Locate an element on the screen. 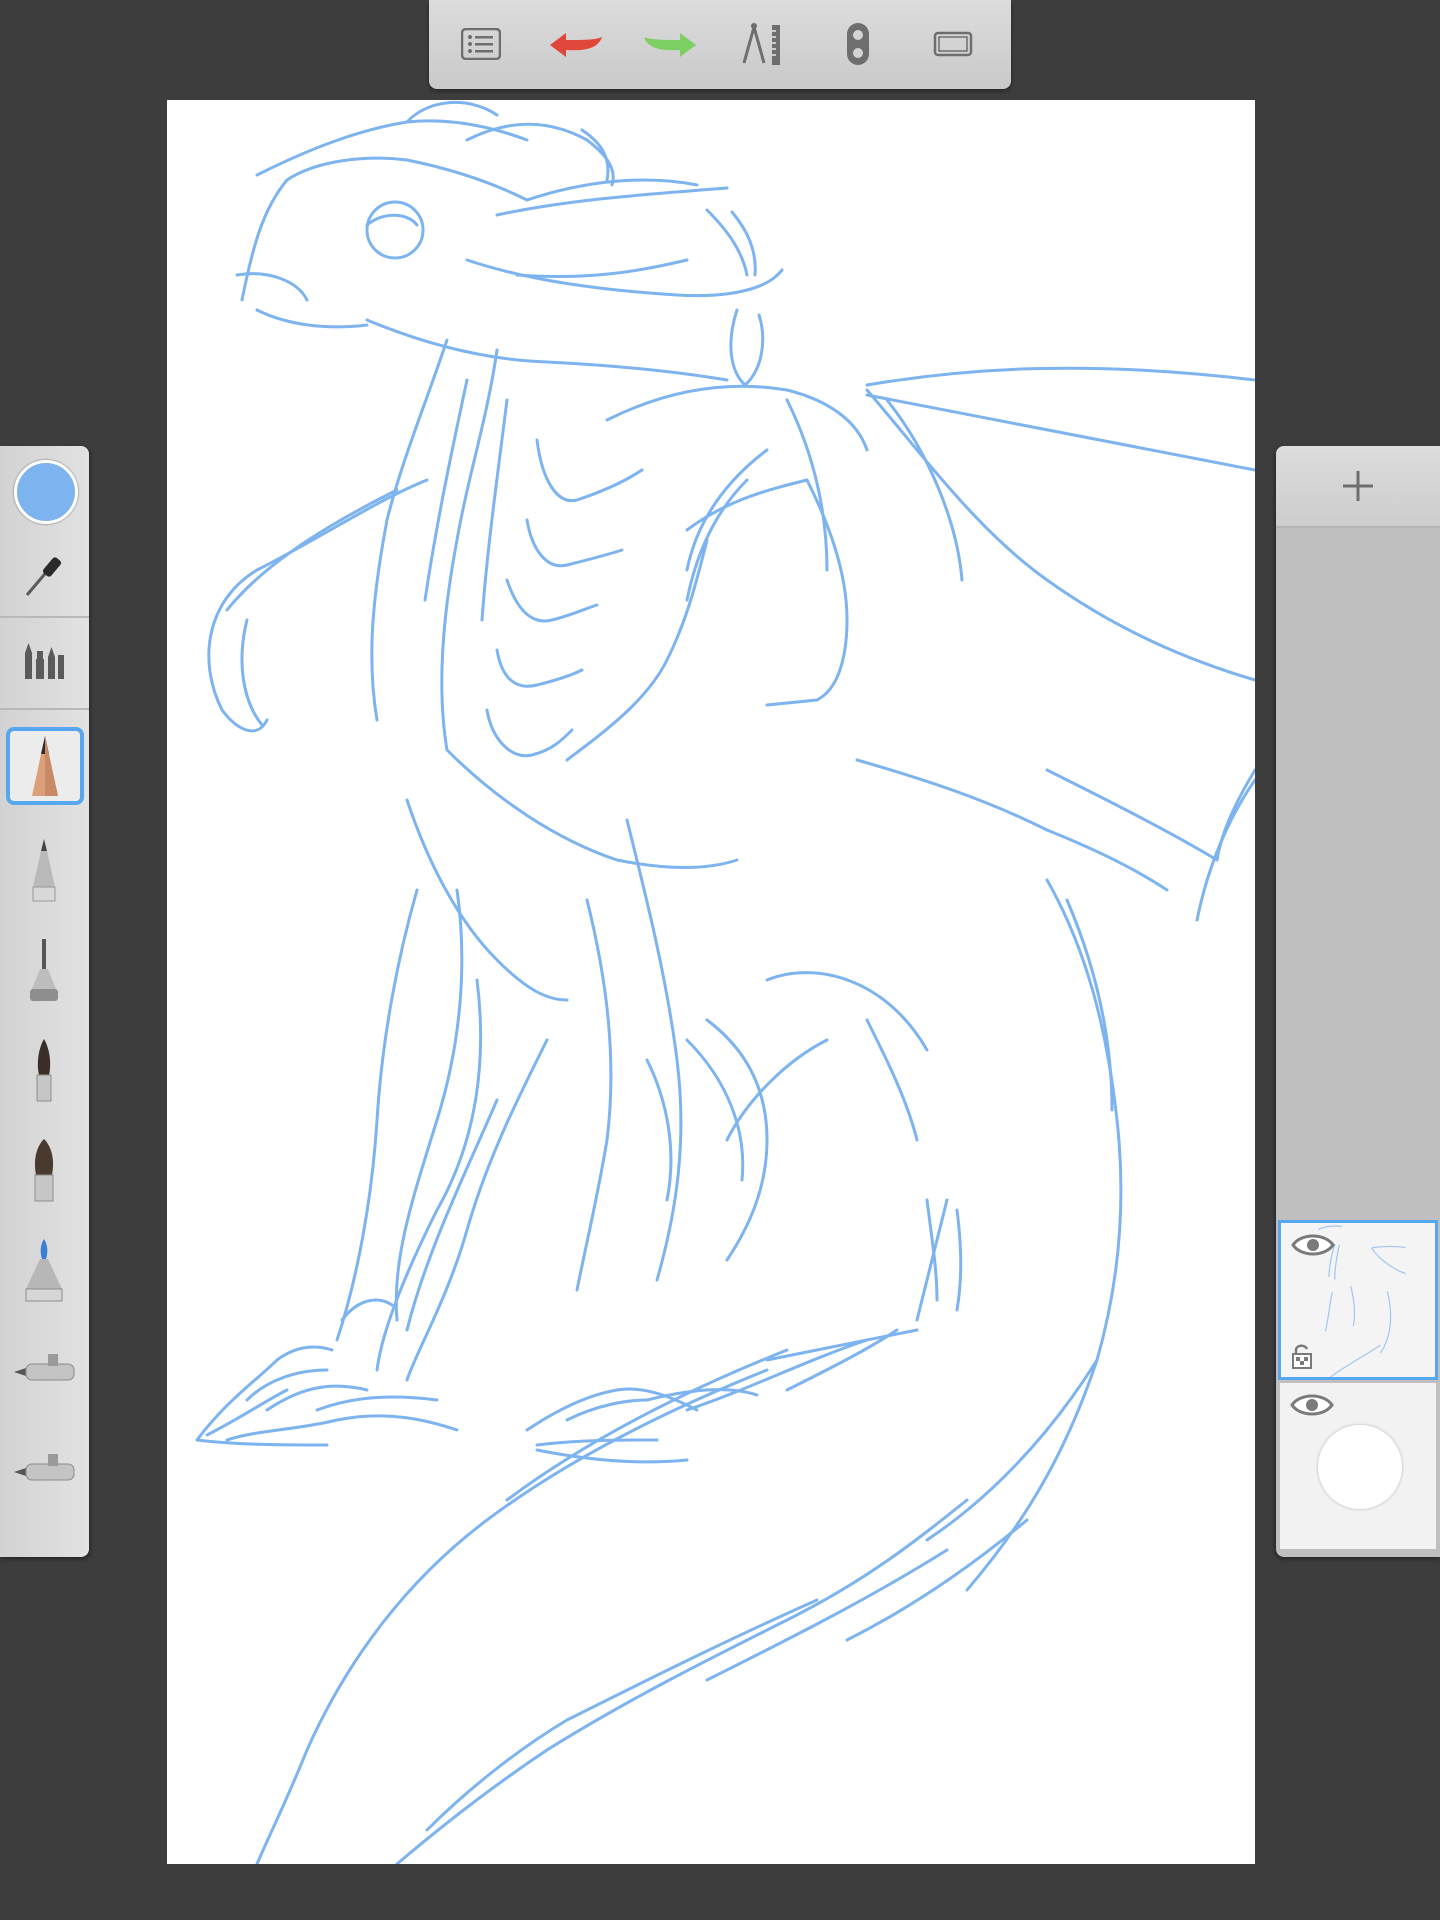  ballpoint-pen-icon is located at coordinates (44, 870).